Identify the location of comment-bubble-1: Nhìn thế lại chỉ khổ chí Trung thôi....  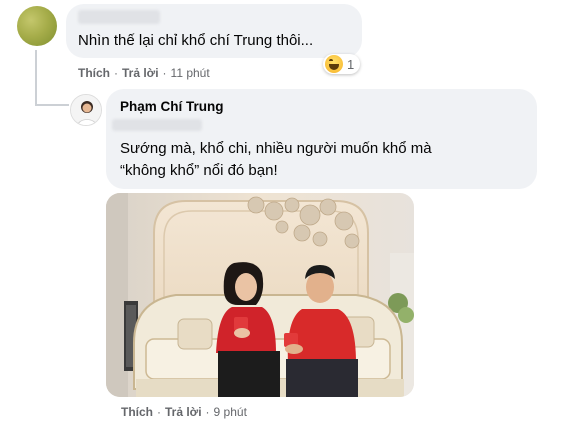
(214, 31).